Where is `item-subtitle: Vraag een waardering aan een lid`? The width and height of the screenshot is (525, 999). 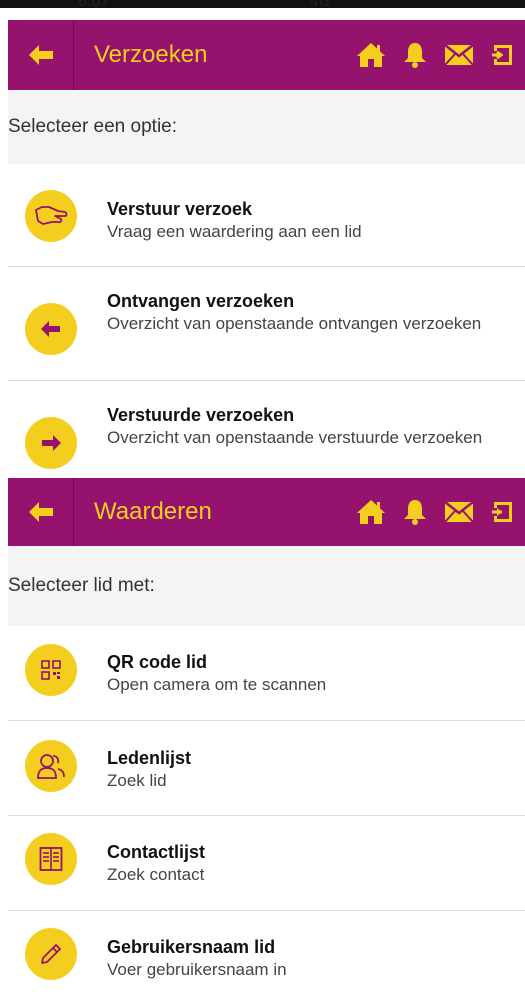
item-subtitle: Vraag een waardering aan een lid is located at coordinates (234, 231).